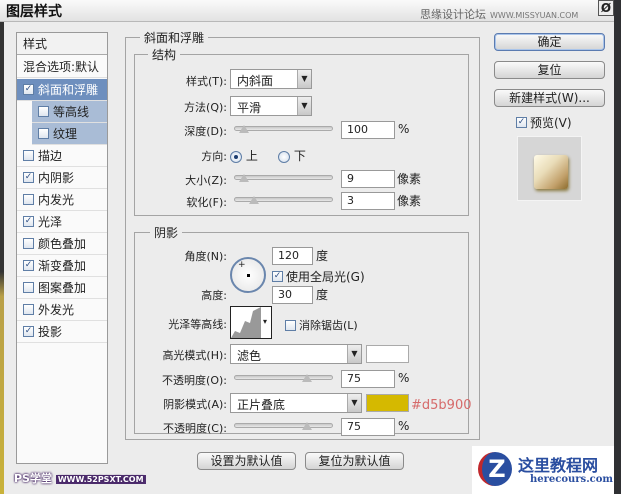 The image size is (621, 494). I want to click on reset-button: 复位, so click(549, 70).